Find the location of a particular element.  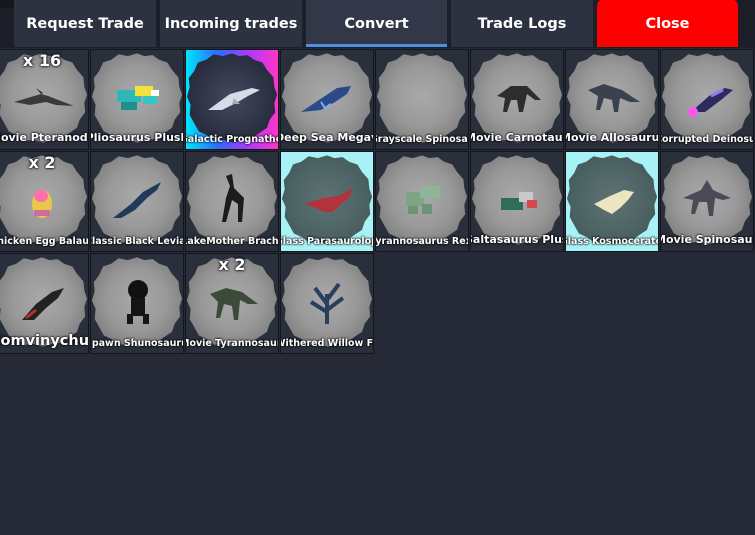

tab-incoming-trades: Incoming trades is located at coordinates (231, 23).